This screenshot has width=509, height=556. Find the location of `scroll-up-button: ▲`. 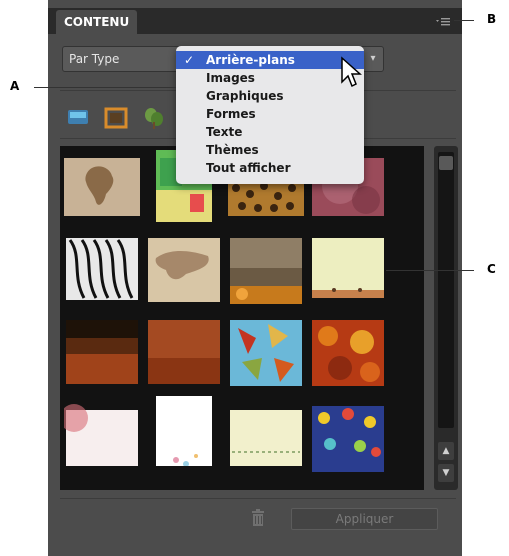

scroll-up-button: ▲ is located at coordinates (446, 451).